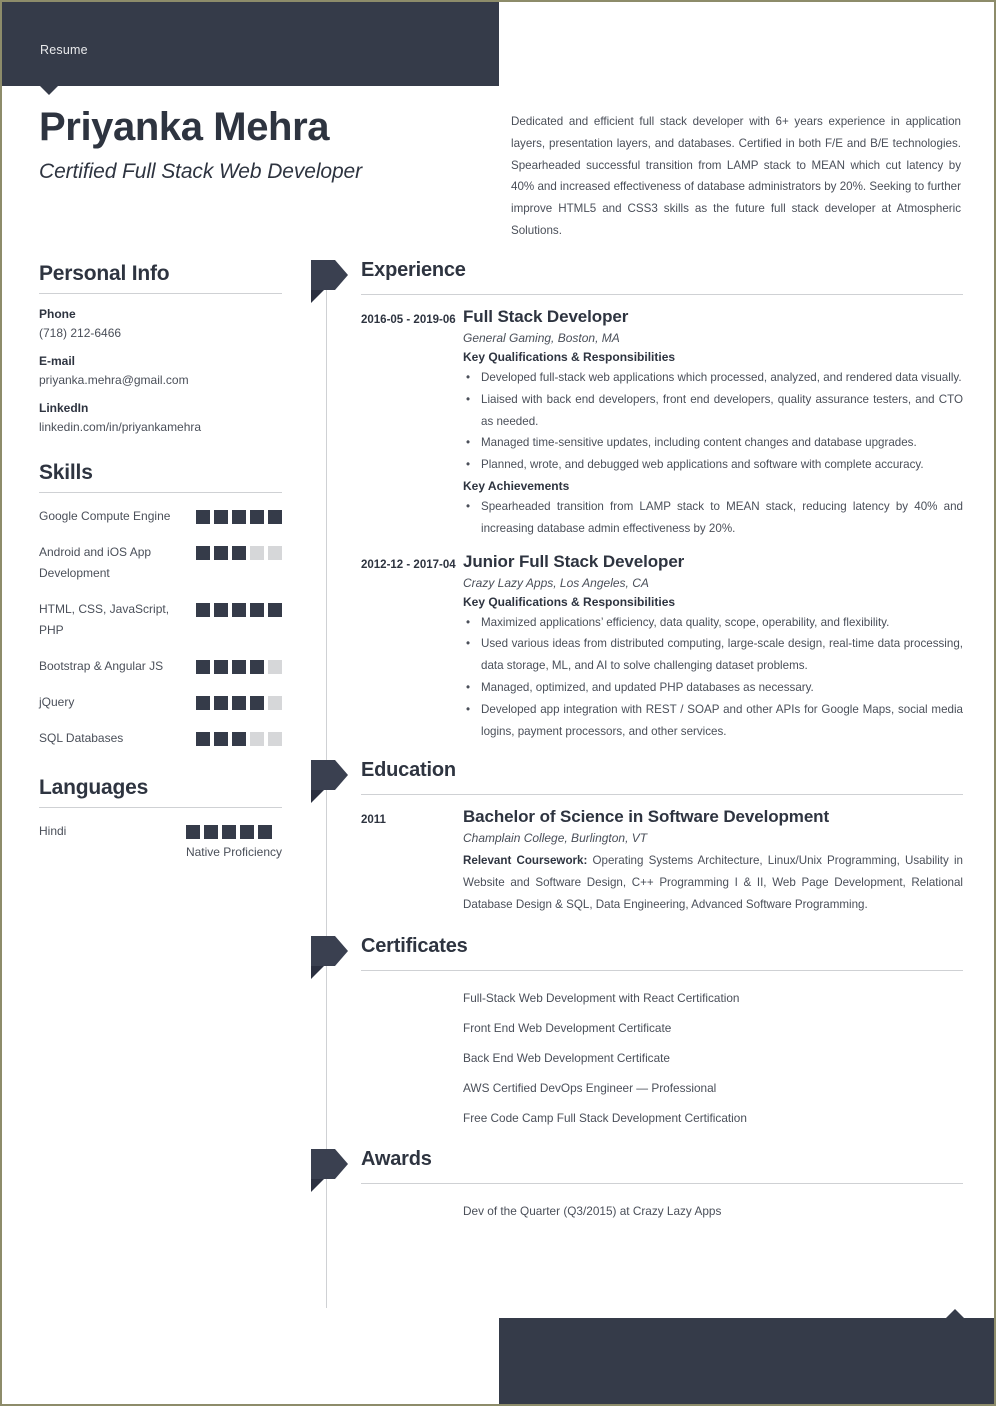  I want to click on personal-info-item: E-mail priyanka.mehra@gmail.com, so click(160, 370).